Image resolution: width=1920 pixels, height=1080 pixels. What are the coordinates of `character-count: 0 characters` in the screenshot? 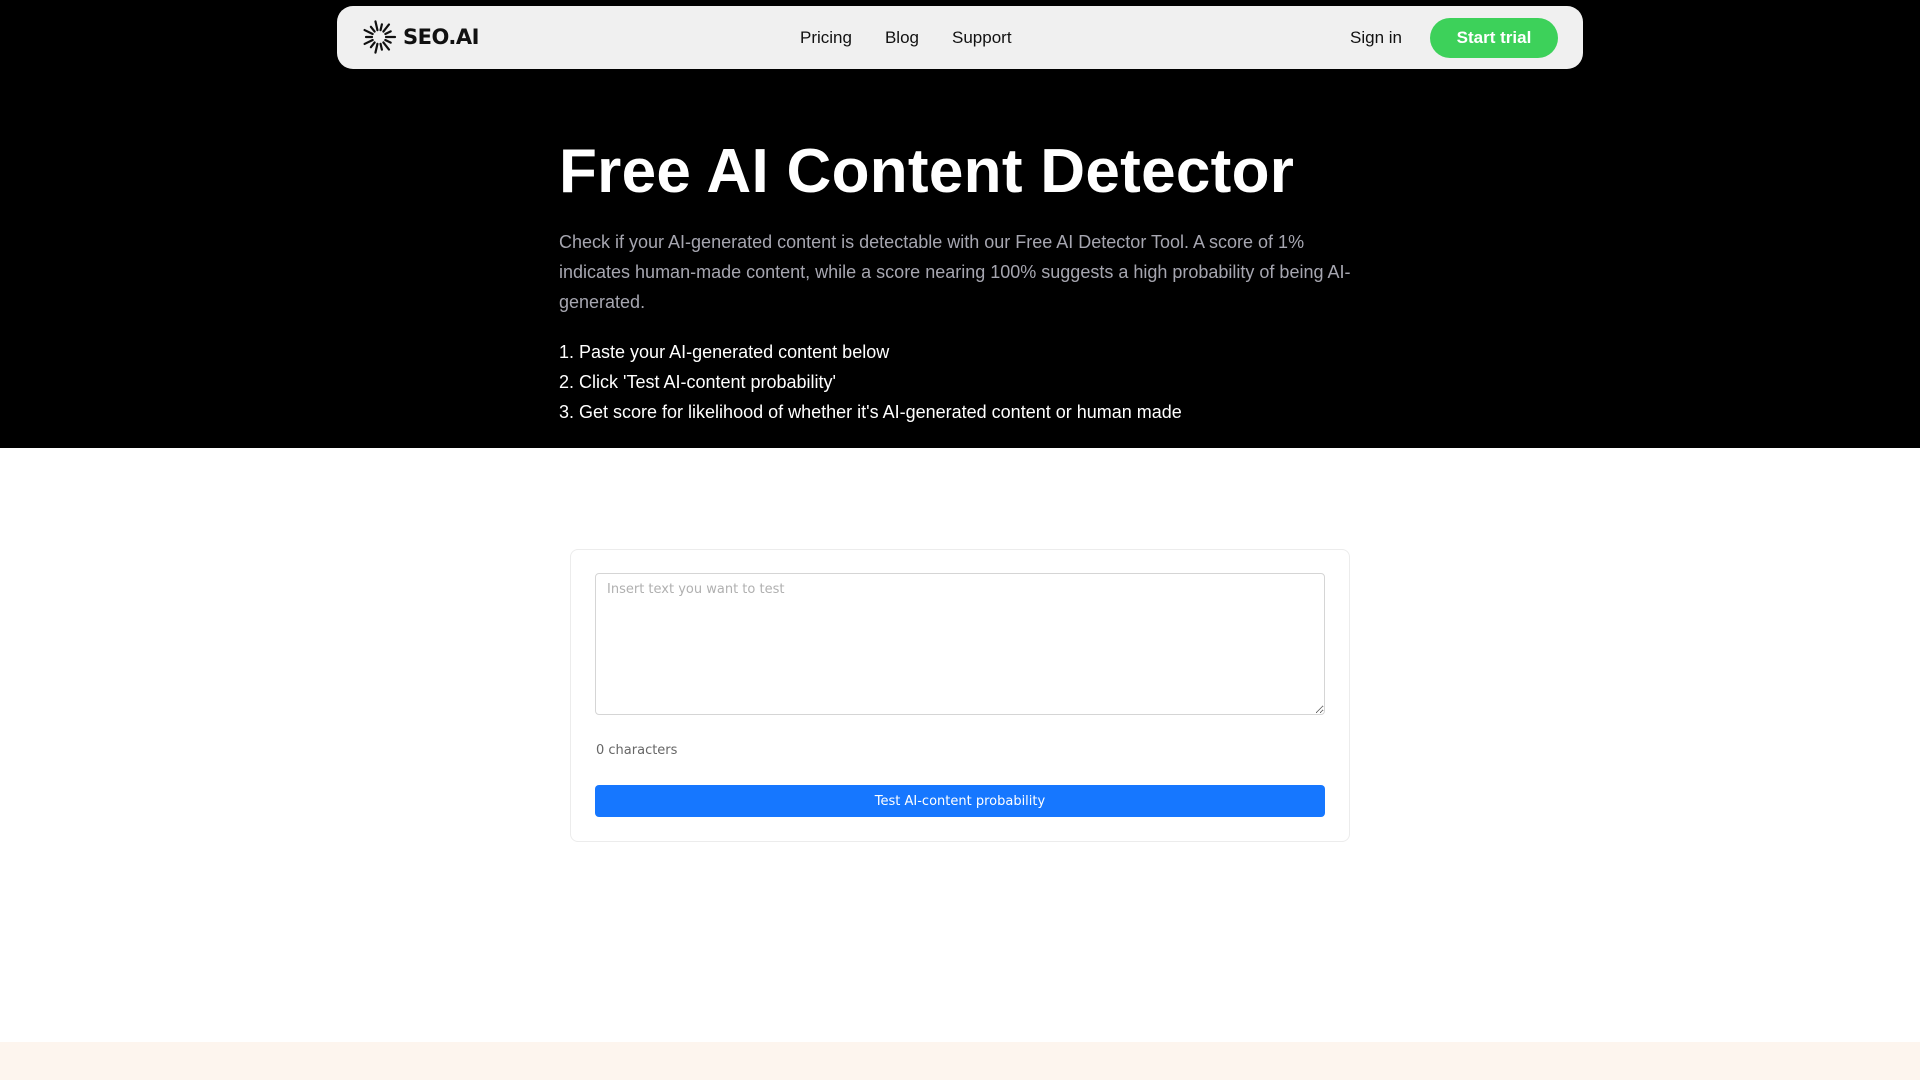 It's located at (637, 750).